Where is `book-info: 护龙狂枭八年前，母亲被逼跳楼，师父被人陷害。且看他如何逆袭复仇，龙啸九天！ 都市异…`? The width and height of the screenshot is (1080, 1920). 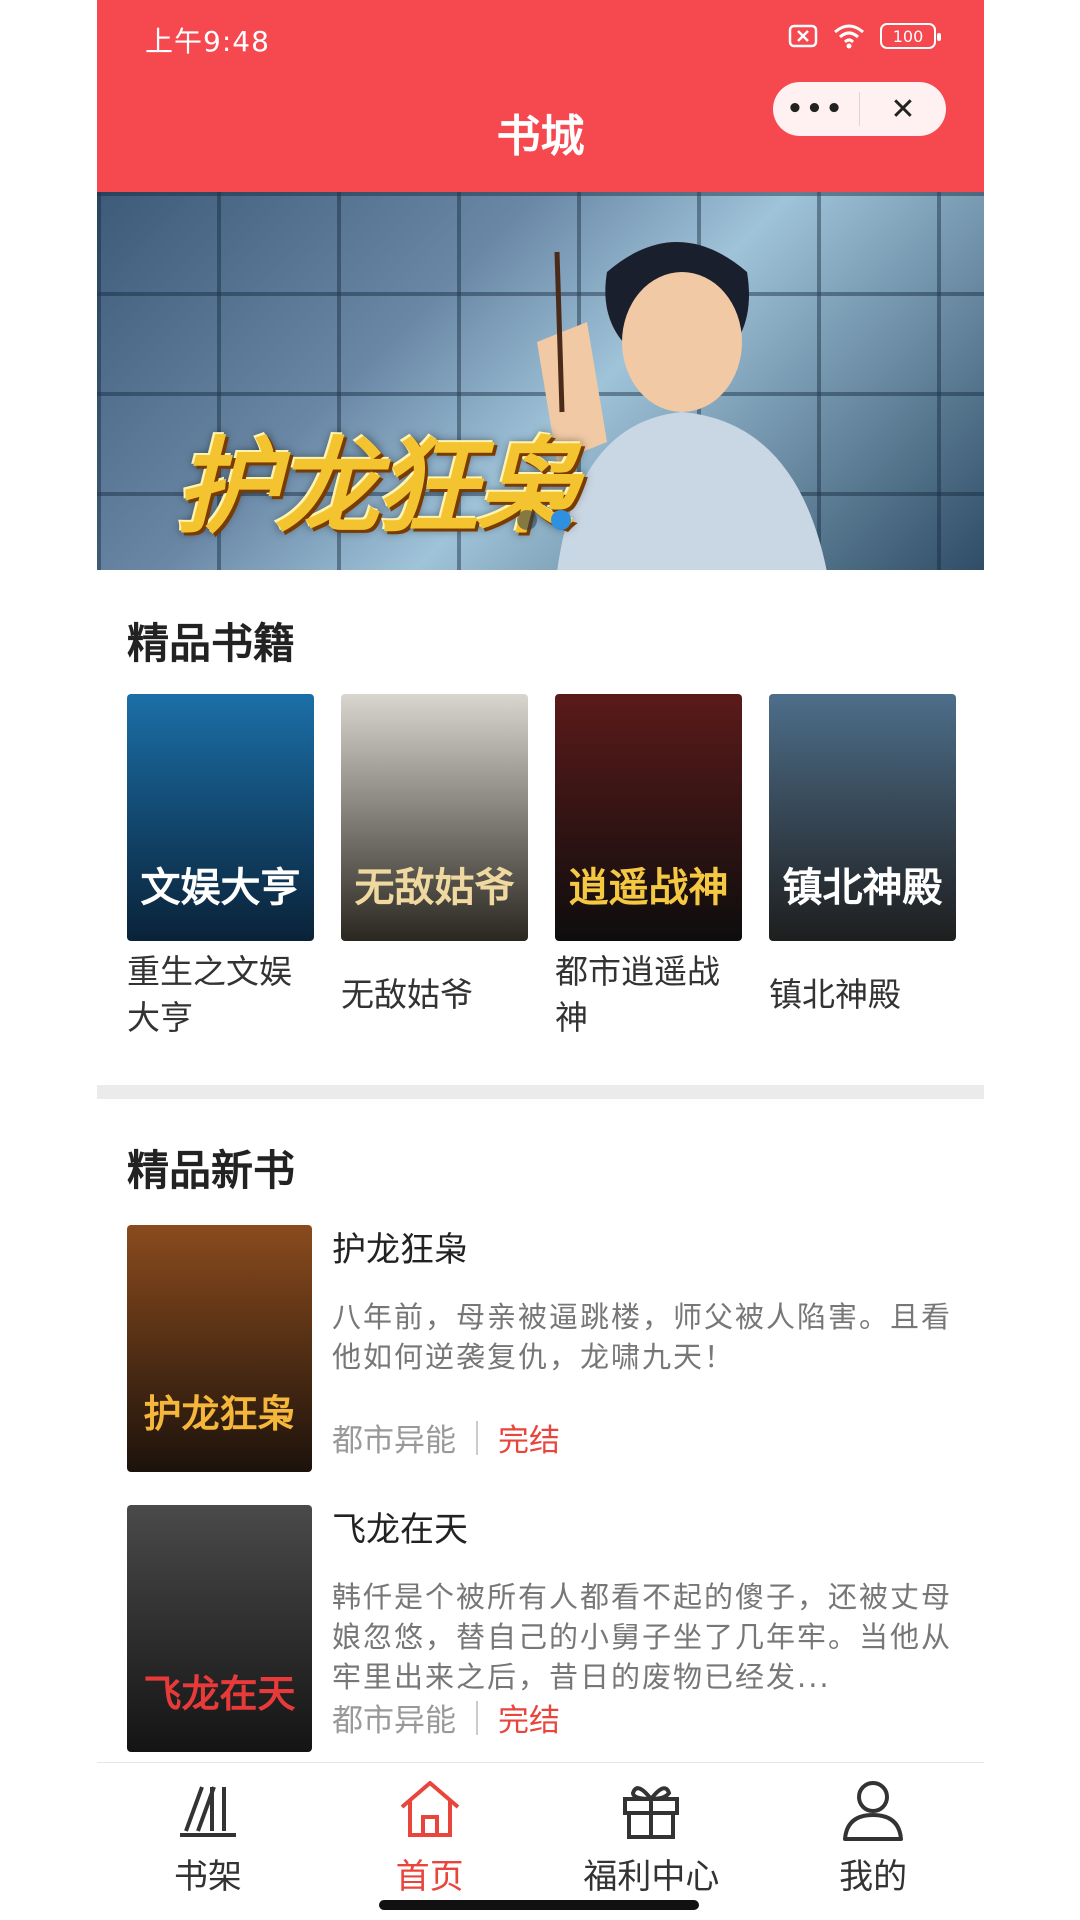
book-info: 护龙狂枭八年前，母亲被逼跳楼，师父被人陷害。且看他如何逆袭复仇，龙啸九天！ 都市异… is located at coordinates (642, 1342).